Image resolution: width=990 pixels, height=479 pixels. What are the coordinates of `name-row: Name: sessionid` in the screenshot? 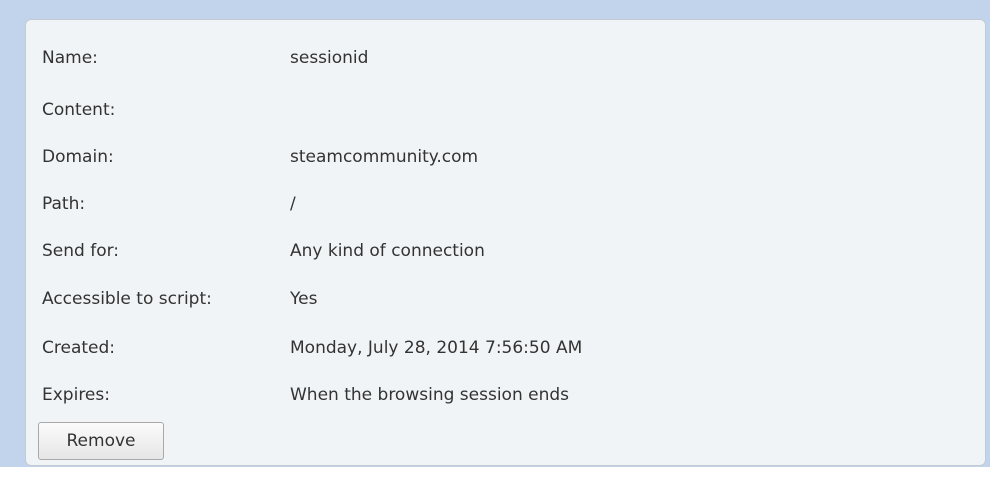 It's located at (505, 58).